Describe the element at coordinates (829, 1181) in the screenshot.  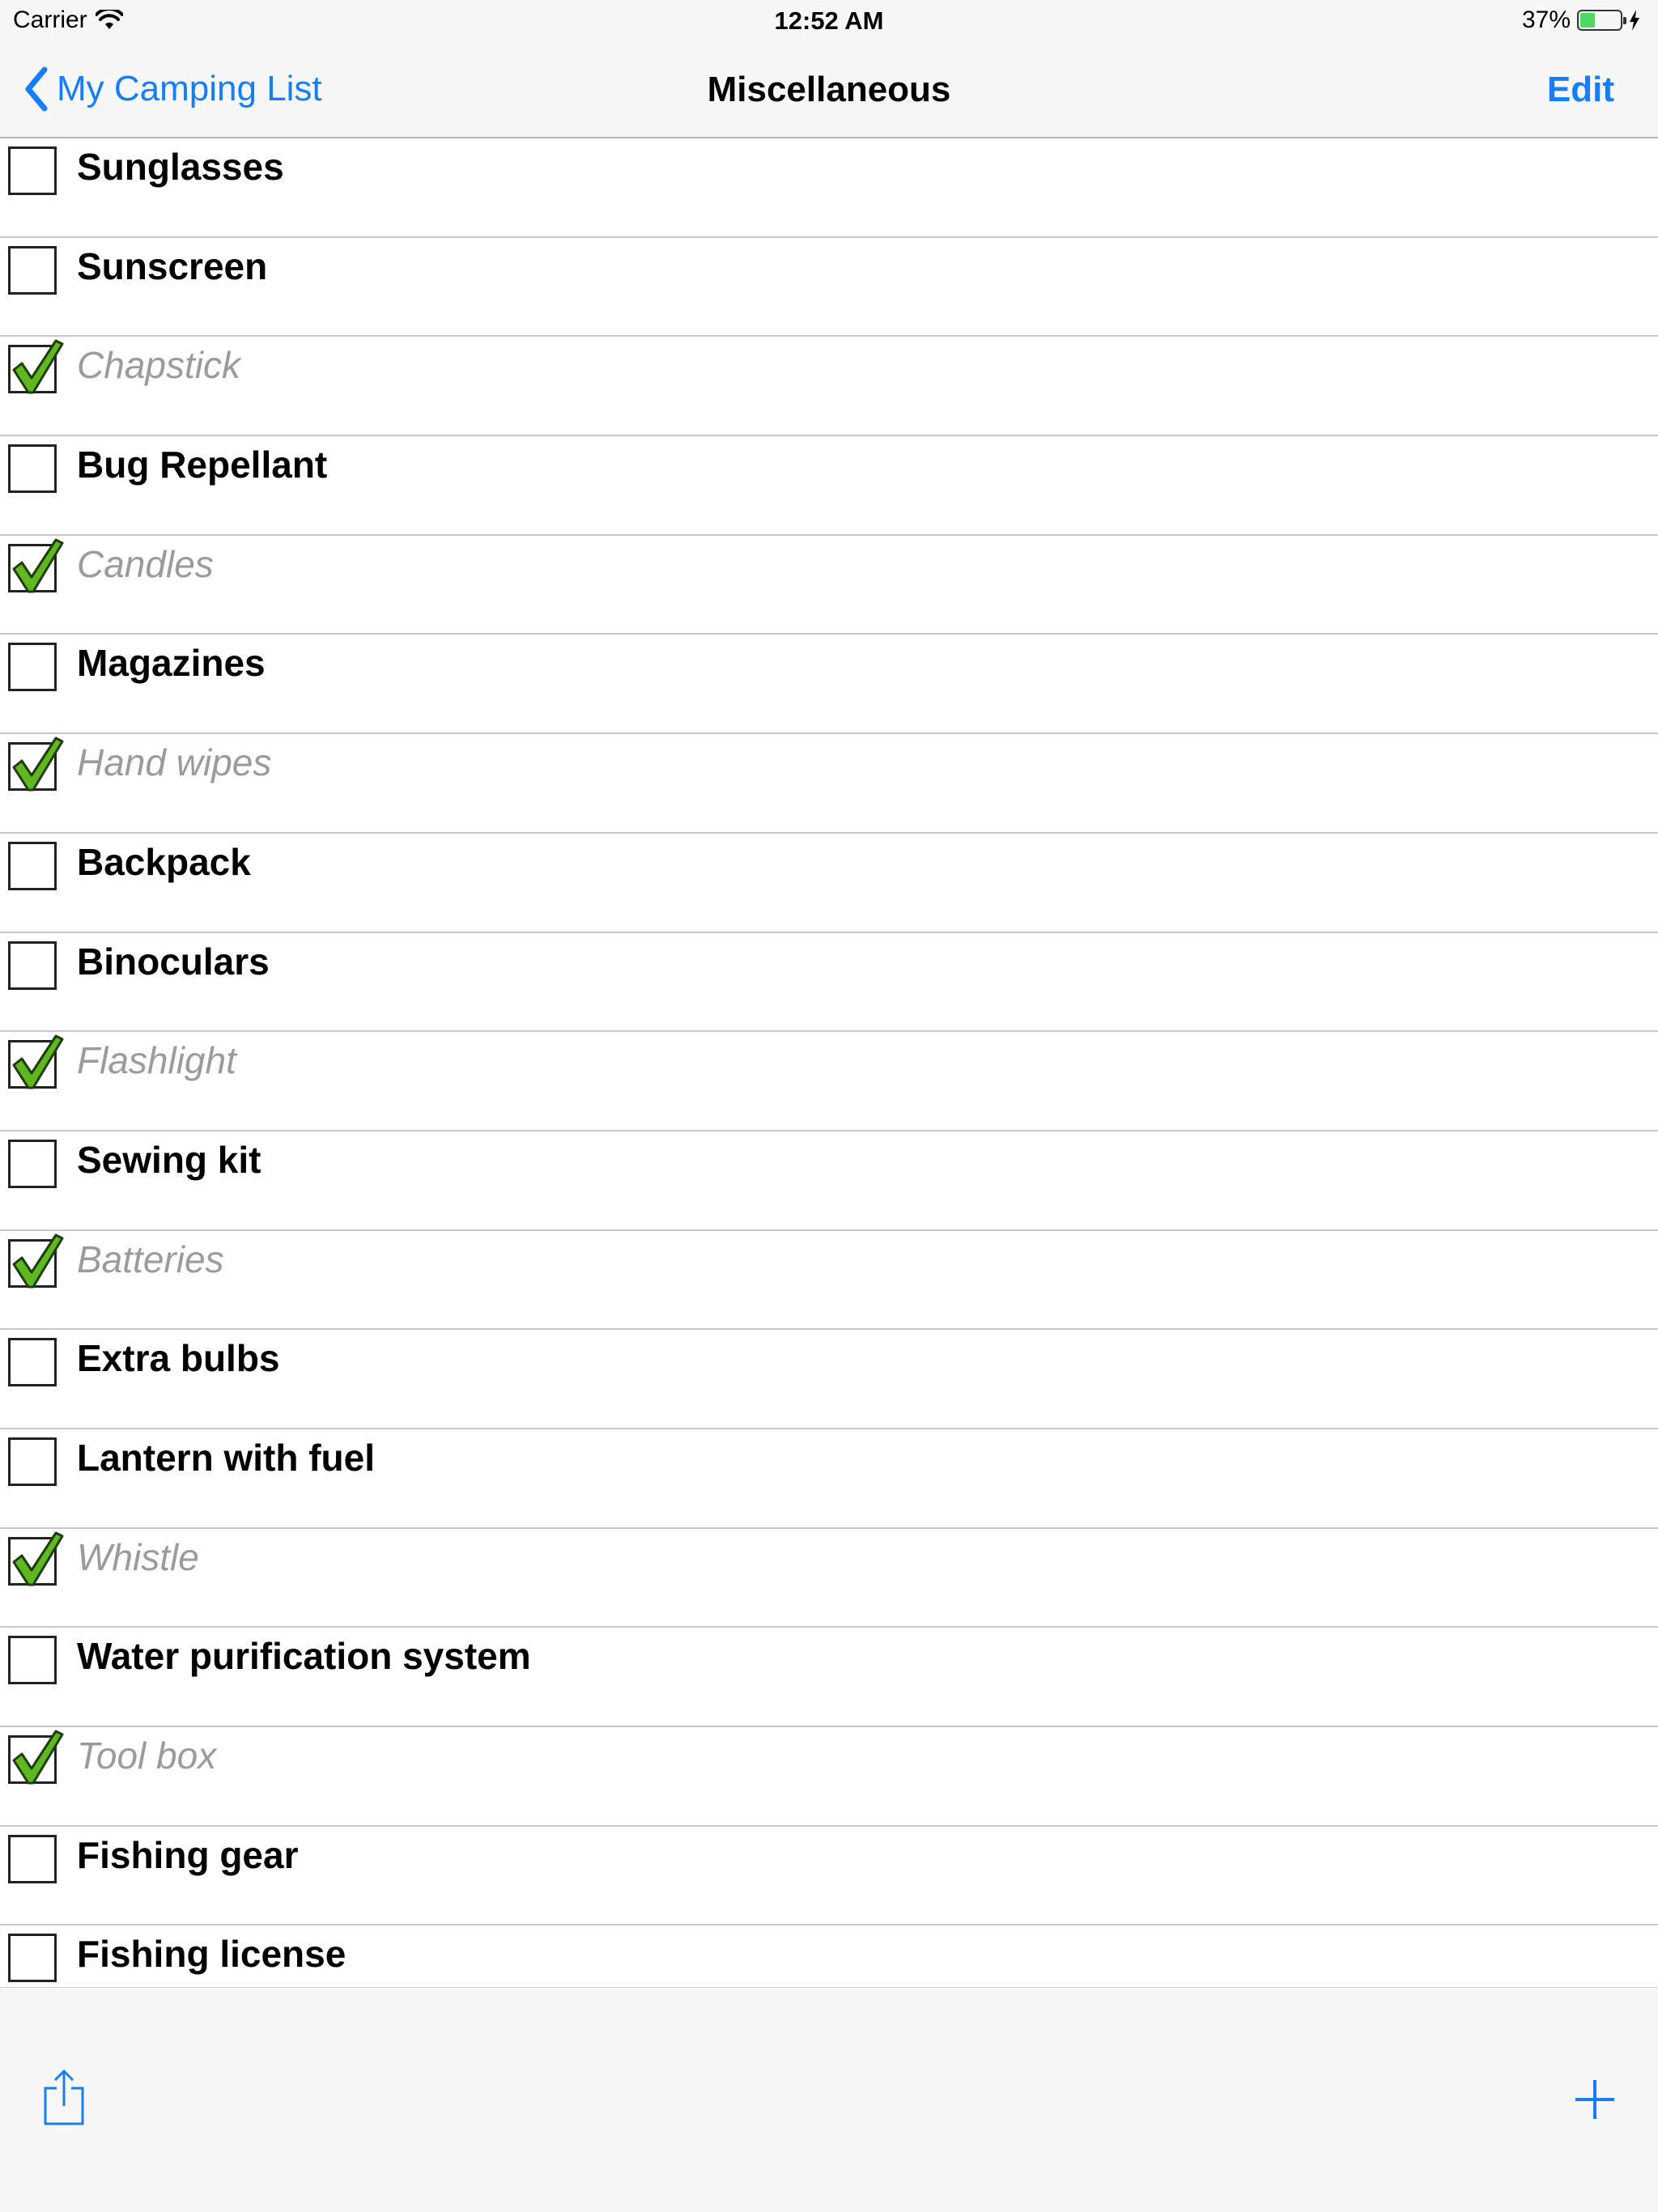
I see `list-item: Sewing kit` at that location.